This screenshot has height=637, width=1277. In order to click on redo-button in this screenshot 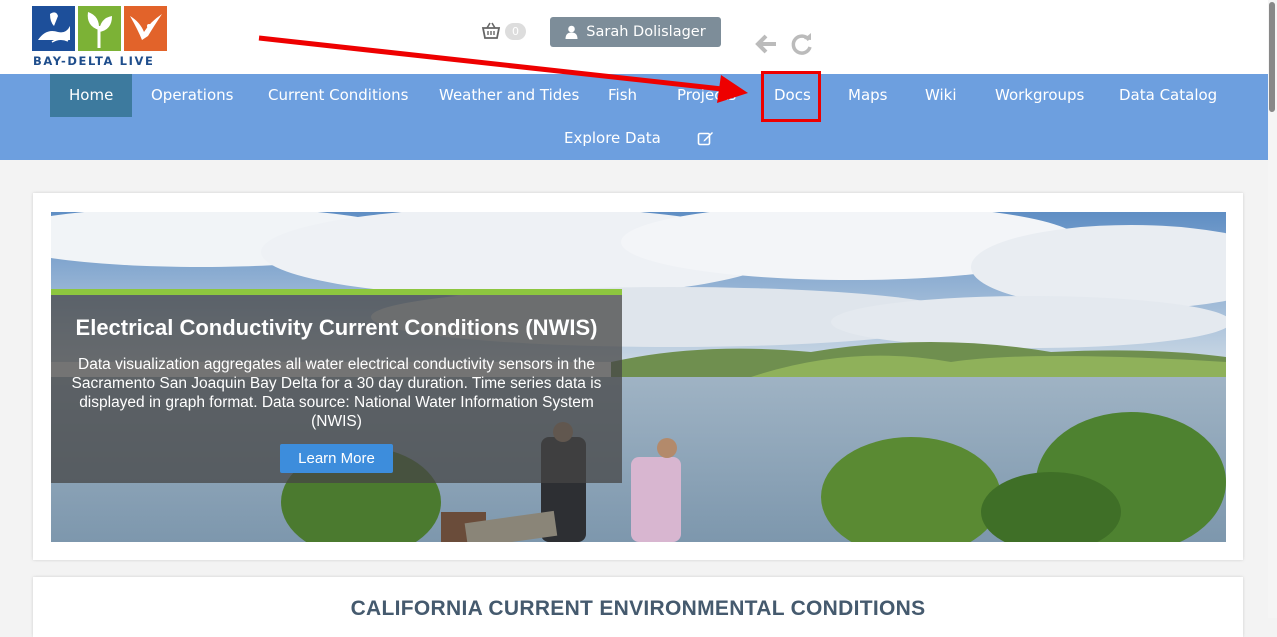, I will do `click(802, 44)`.